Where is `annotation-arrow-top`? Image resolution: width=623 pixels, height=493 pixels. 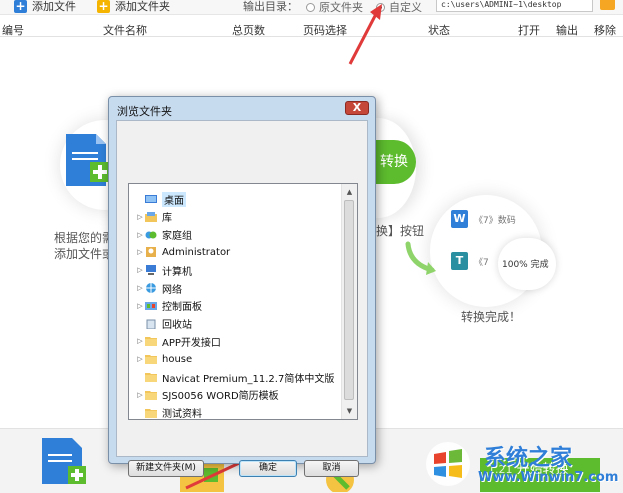
annotation-arrow-top is located at coordinates (365, 34).